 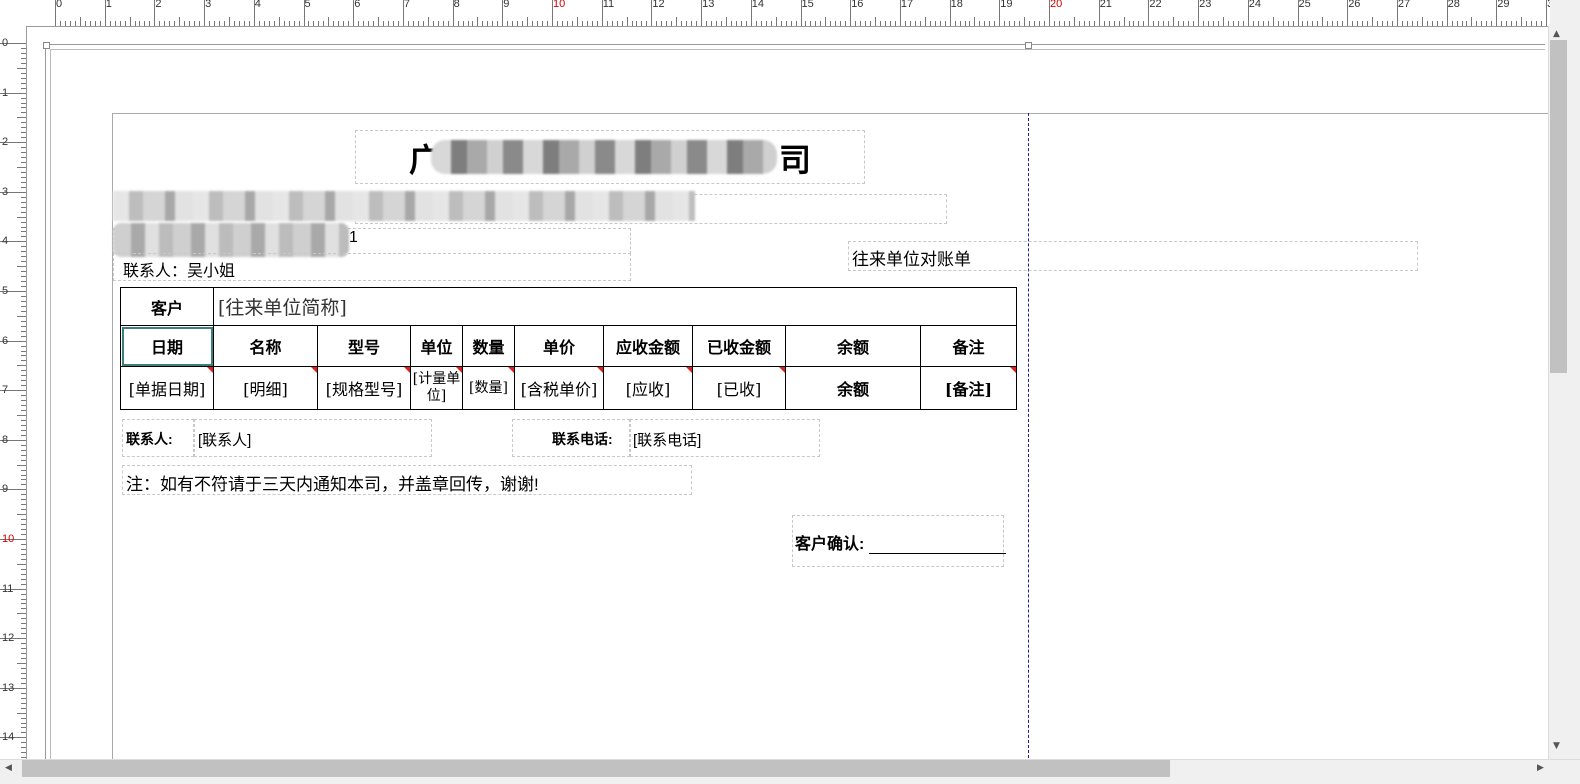 What do you see at coordinates (1556, 746) in the screenshot?
I see `scroll-down-icon: ▼` at bounding box center [1556, 746].